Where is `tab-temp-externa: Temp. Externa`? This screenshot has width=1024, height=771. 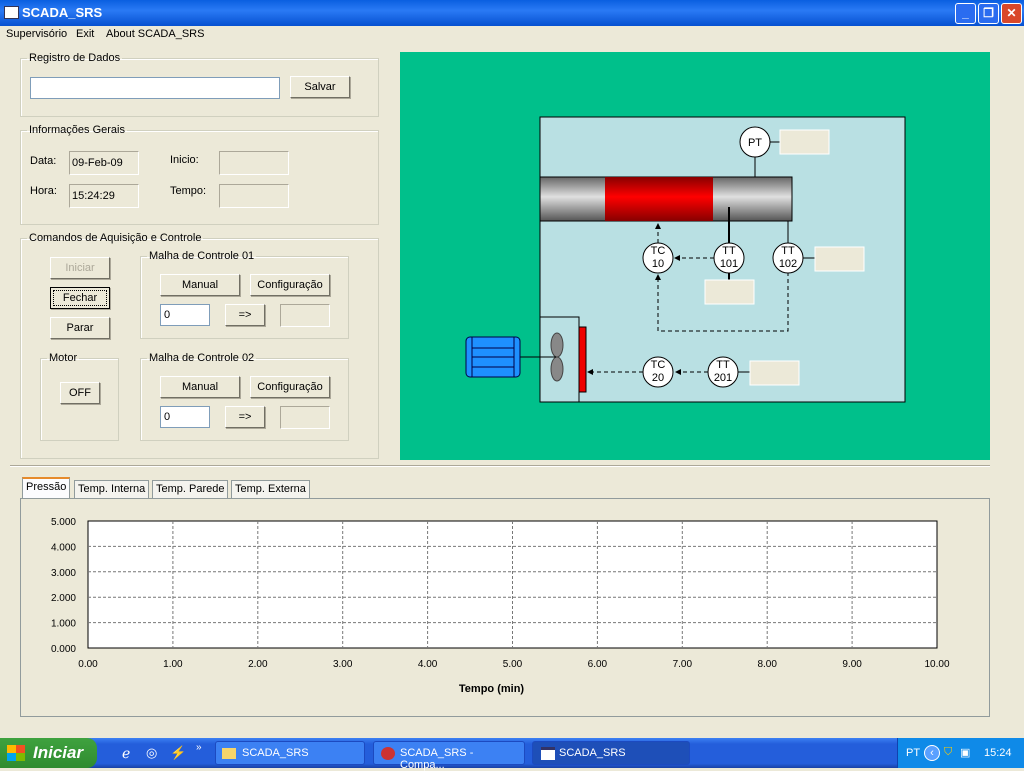
tab-temp-externa: Temp. Externa is located at coordinates (270, 489).